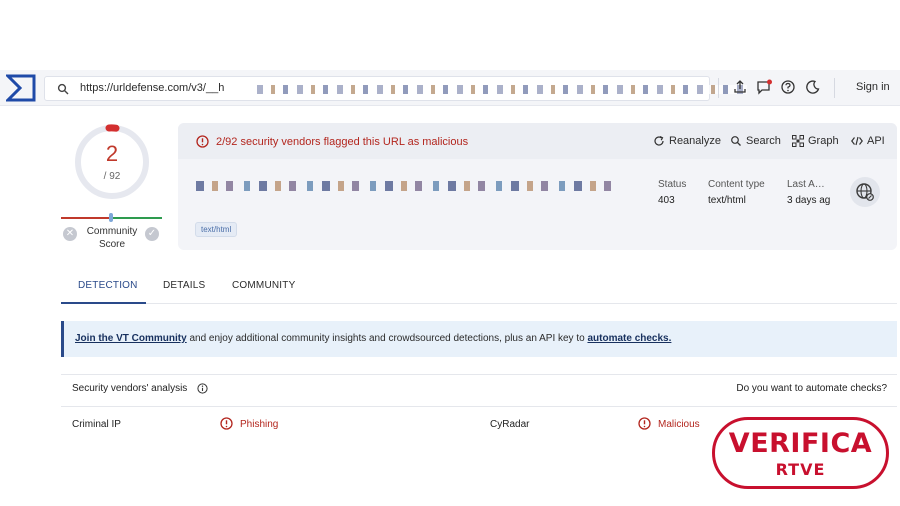 The height and width of the screenshot is (506, 900). Describe the element at coordinates (798, 141) in the screenshot. I see `graph-icon` at that location.